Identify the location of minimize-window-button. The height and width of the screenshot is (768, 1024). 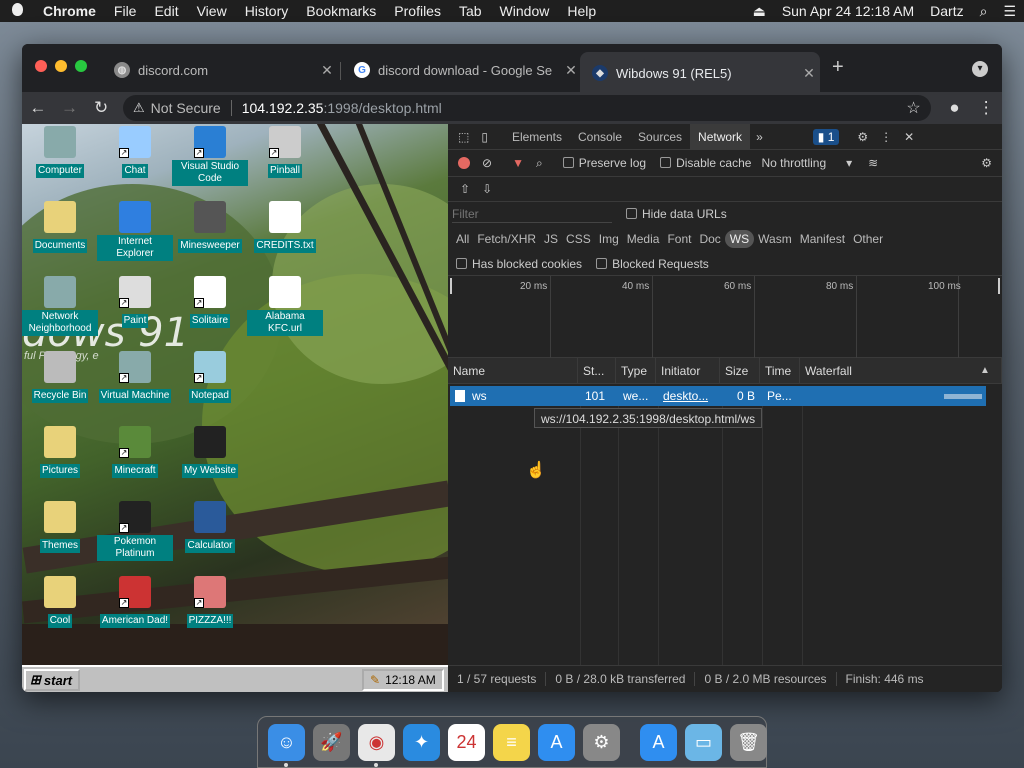
(61, 66).